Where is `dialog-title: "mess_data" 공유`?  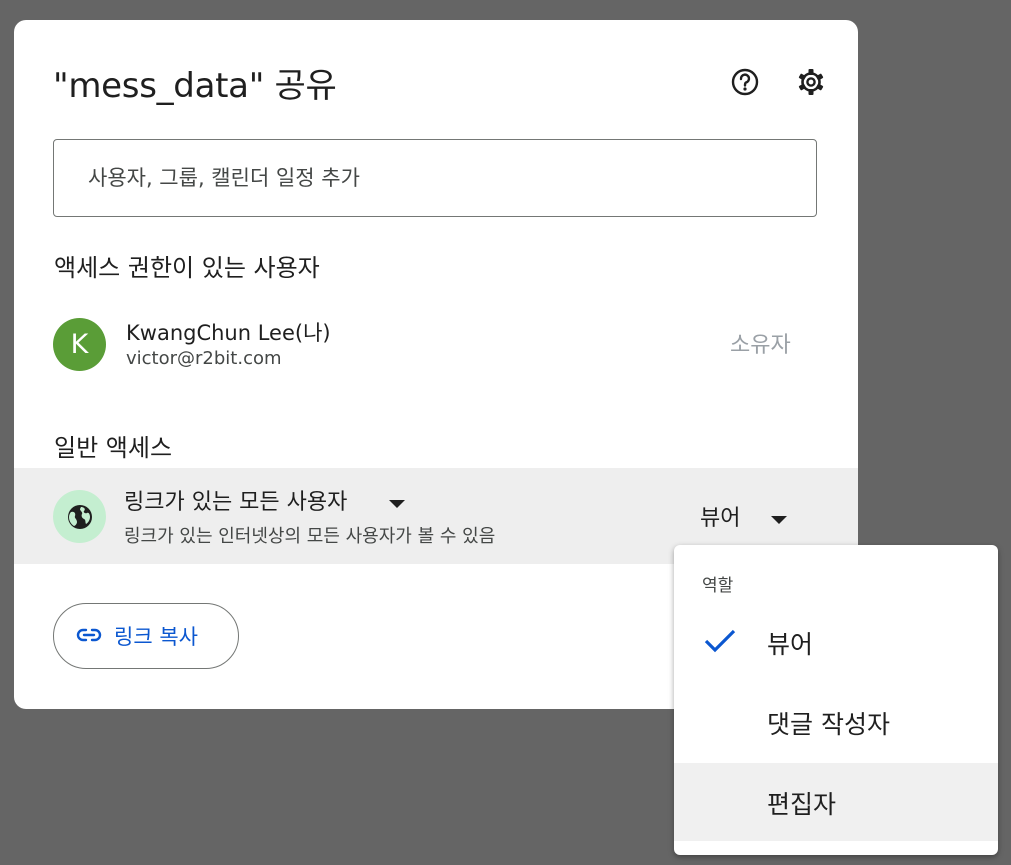
dialog-title: "mess_data" 공유 is located at coordinates (195, 86).